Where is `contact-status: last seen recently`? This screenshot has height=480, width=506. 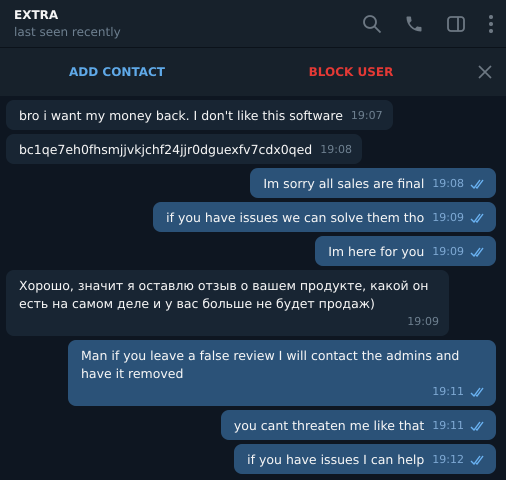 contact-status: last seen recently is located at coordinates (67, 32).